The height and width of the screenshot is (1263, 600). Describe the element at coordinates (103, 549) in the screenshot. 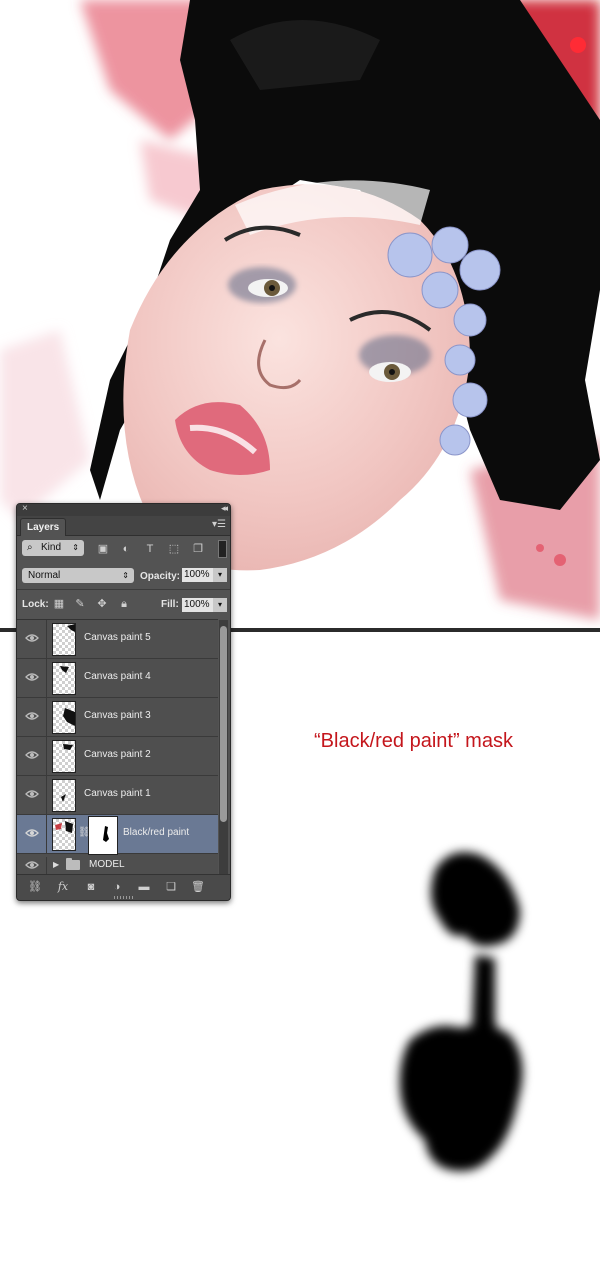

I see `pixel-filter-icon: ▣` at that location.